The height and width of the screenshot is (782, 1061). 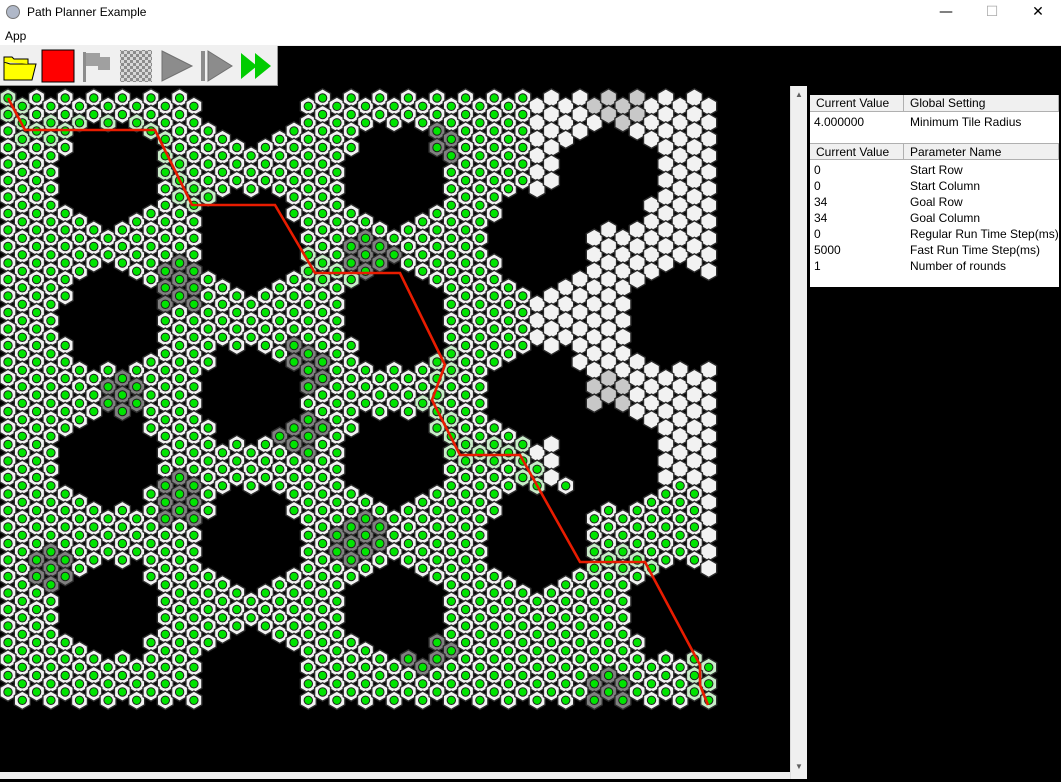 I want to click on parameter-row: 1 Number of rounds, so click(x=934, y=266).